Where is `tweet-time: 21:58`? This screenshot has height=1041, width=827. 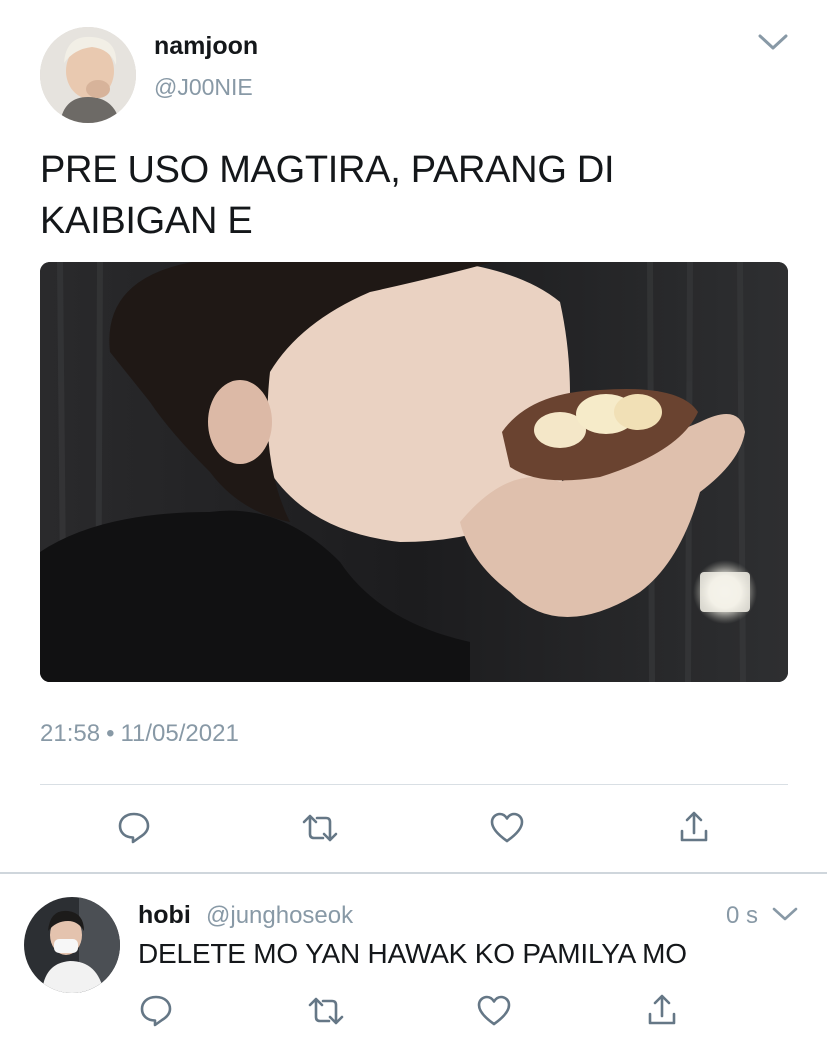
tweet-time: 21:58 is located at coordinates (70, 733).